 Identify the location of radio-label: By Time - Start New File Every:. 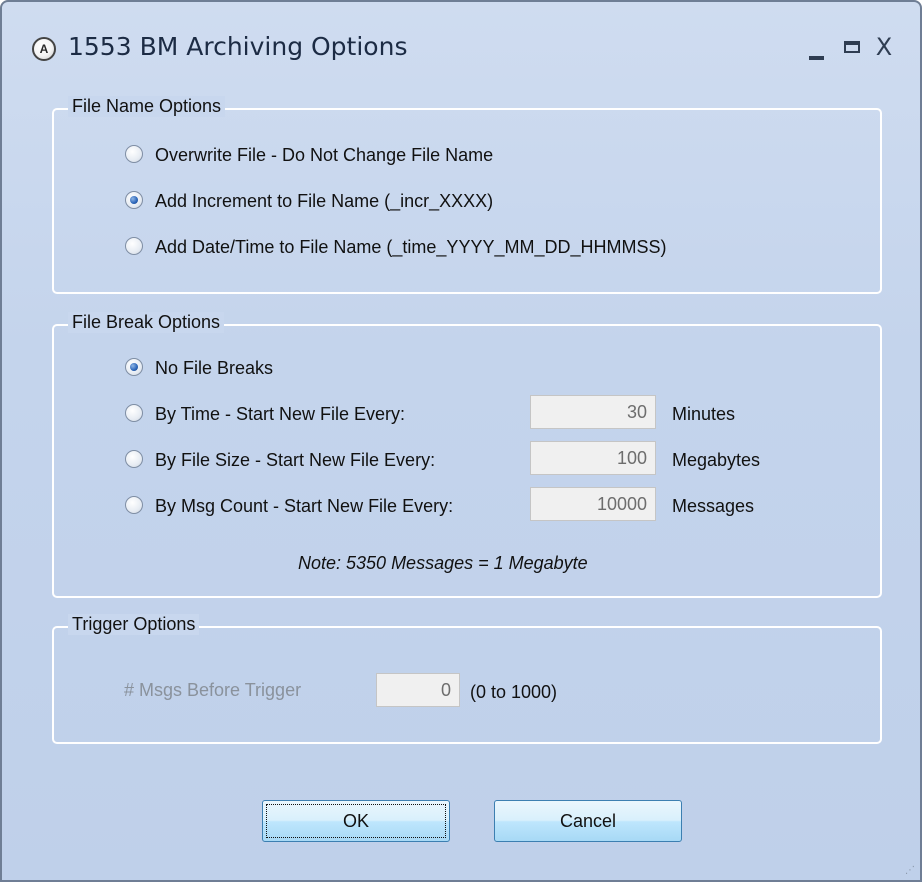
(280, 414).